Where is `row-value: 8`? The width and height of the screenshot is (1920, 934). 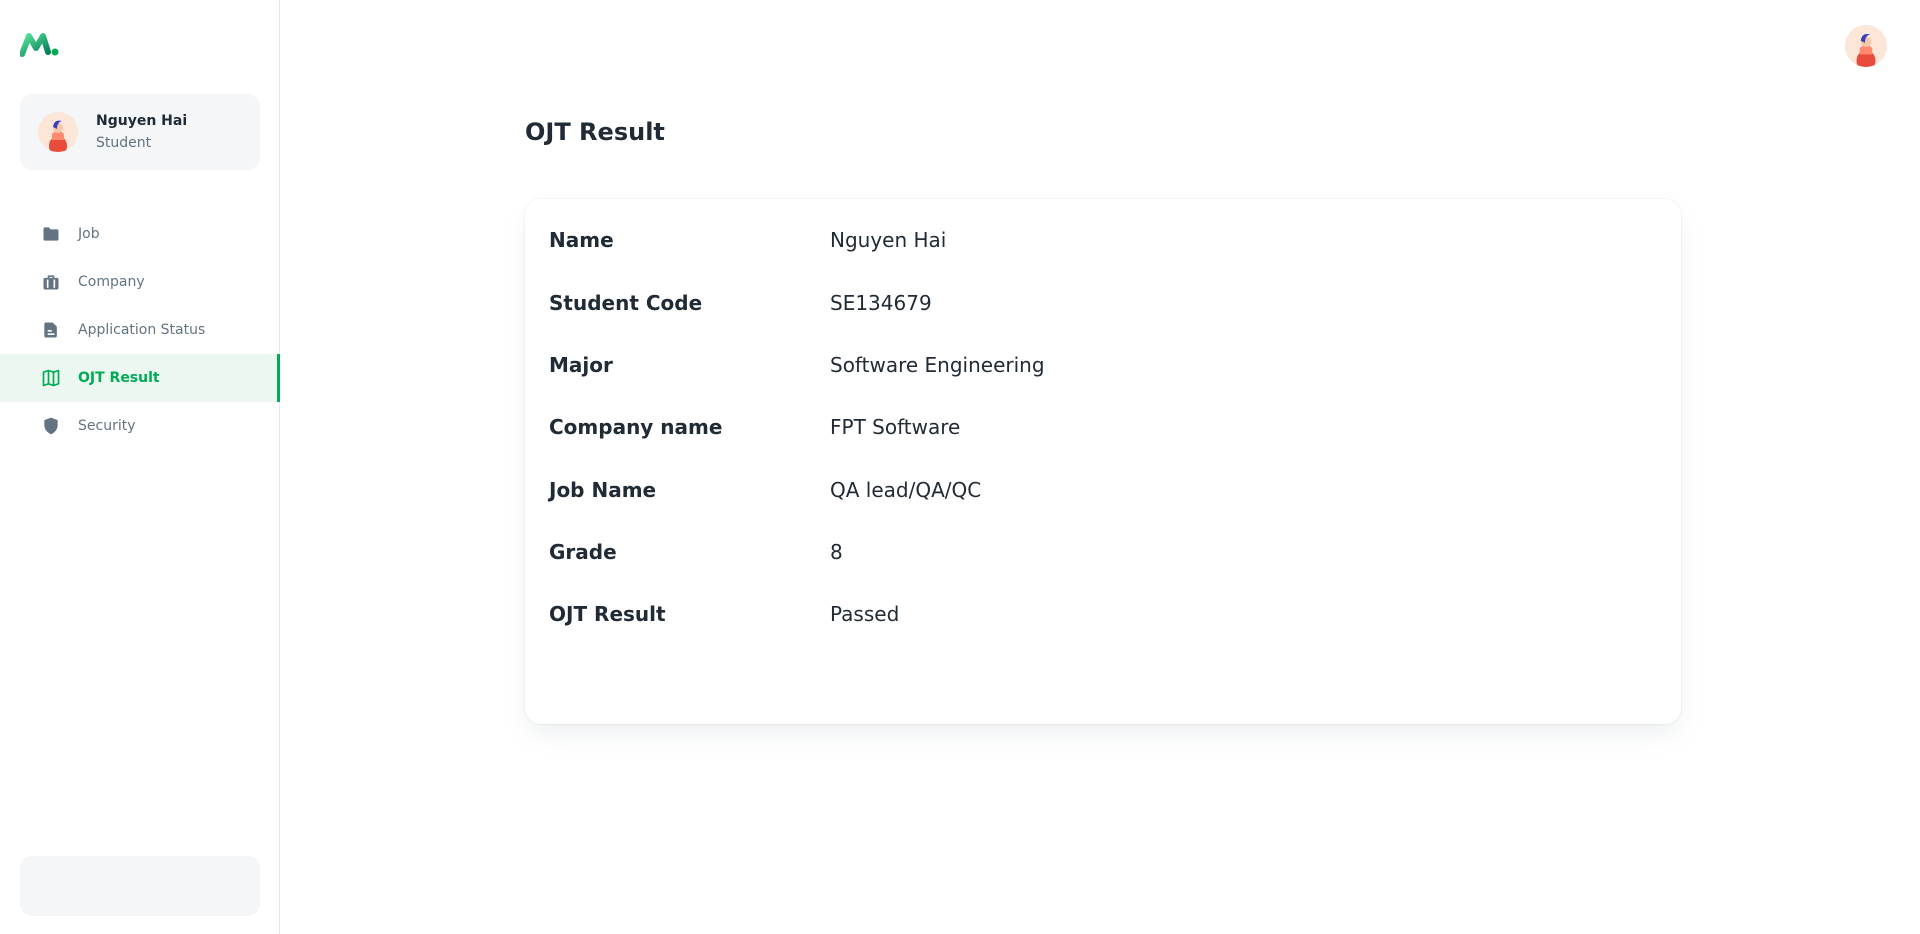 row-value: 8 is located at coordinates (836, 552).